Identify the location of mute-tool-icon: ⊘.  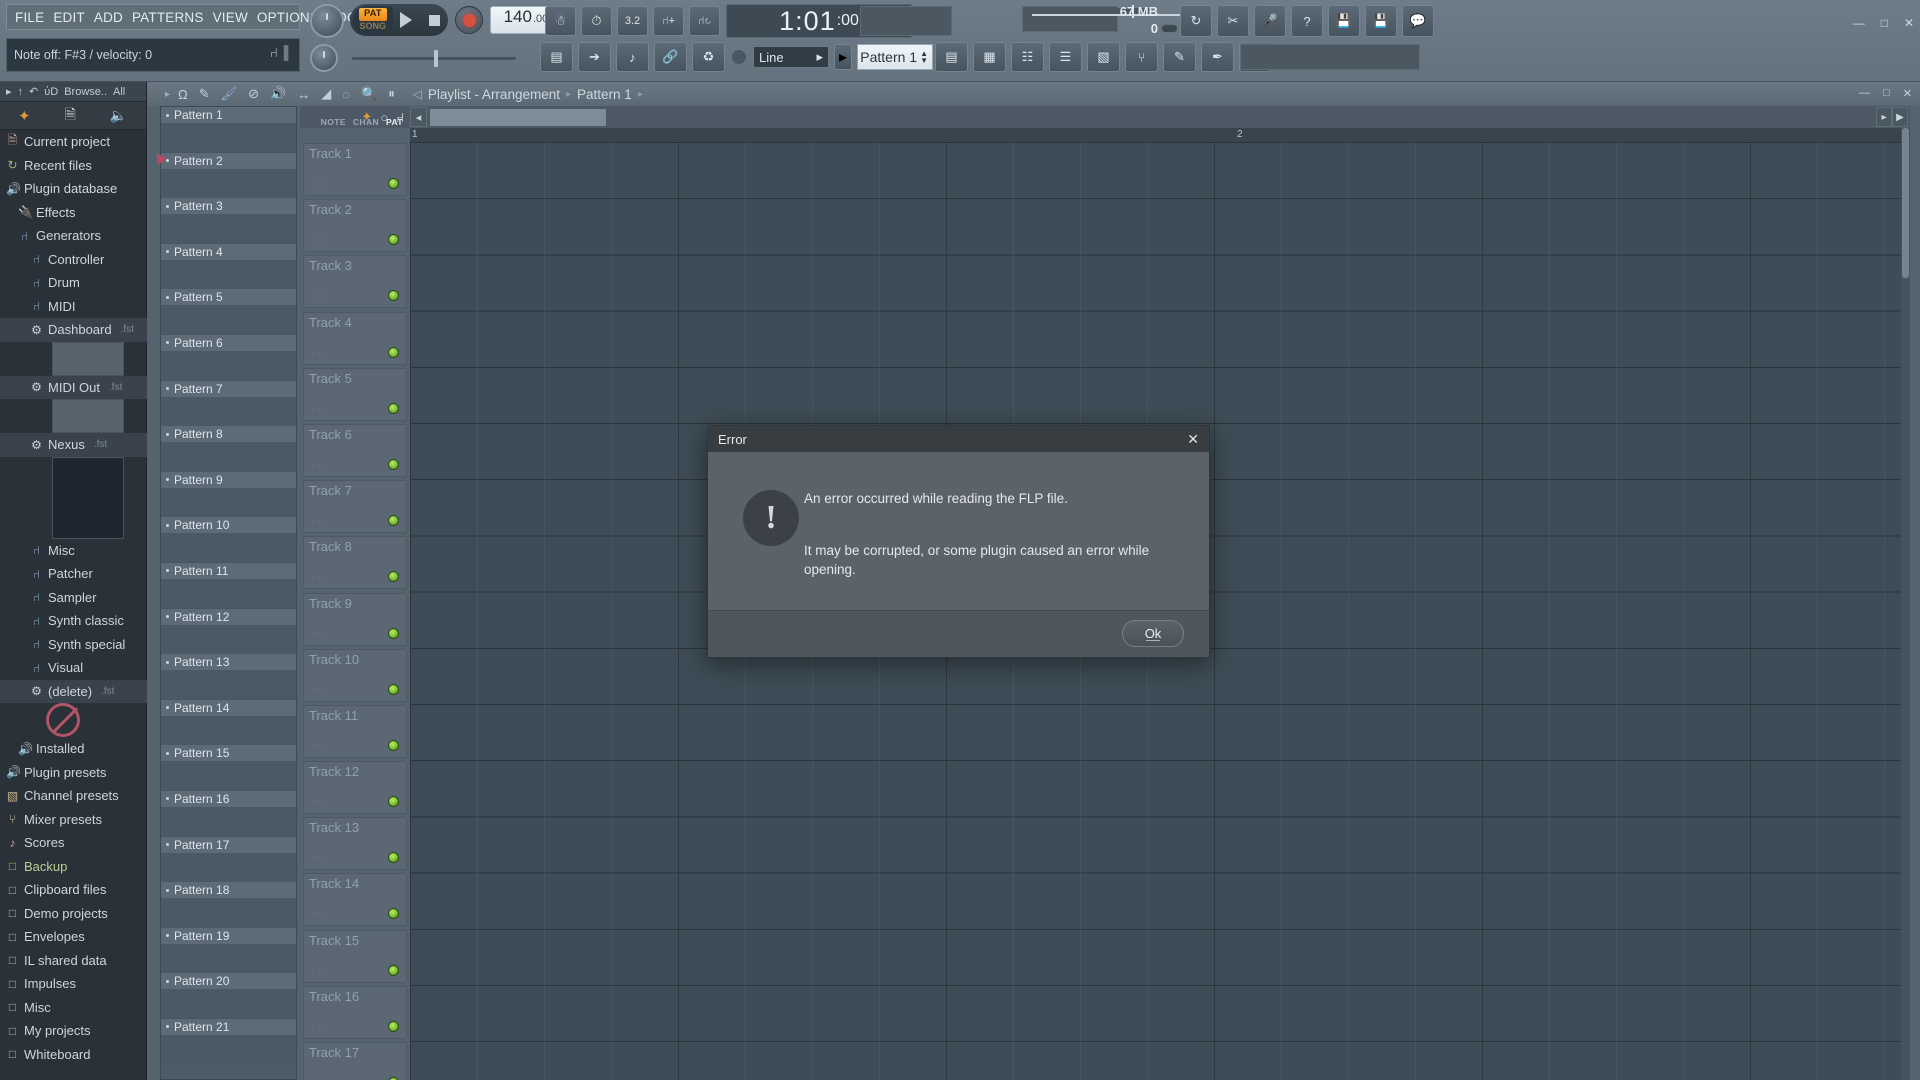
(253, 94).